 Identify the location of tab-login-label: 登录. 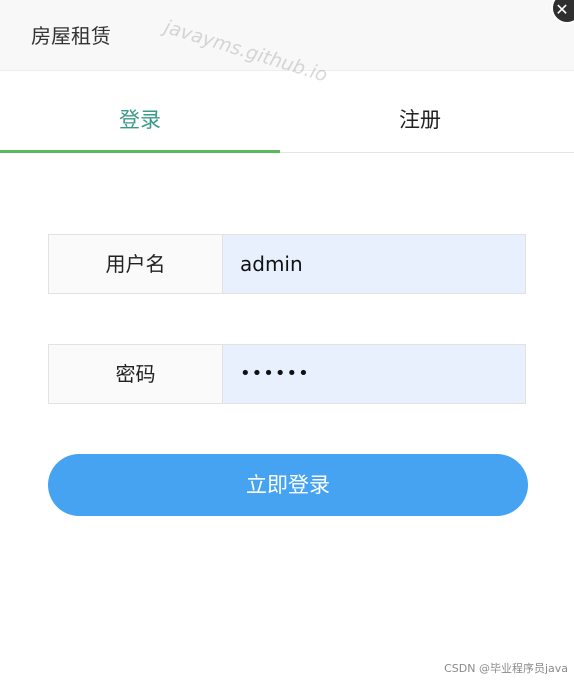
(140, 120).